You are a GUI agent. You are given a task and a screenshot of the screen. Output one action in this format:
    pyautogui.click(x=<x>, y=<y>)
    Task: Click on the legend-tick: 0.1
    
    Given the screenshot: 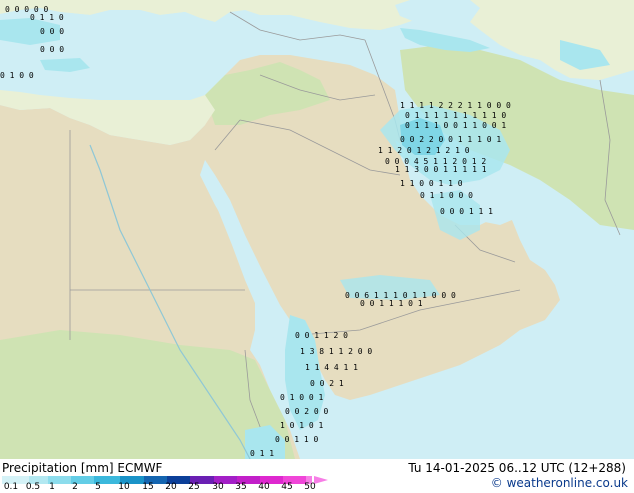 What is the action you would take?
    pyautogui.click(x=11, y=487)
    